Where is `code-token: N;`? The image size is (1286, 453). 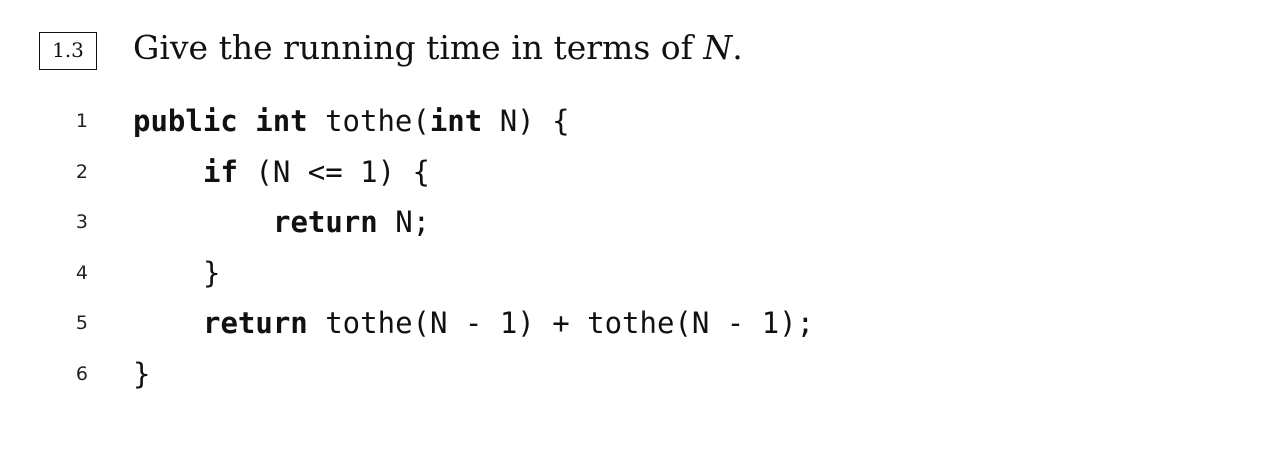 code-token: N; is located at coordinates (404, 222).